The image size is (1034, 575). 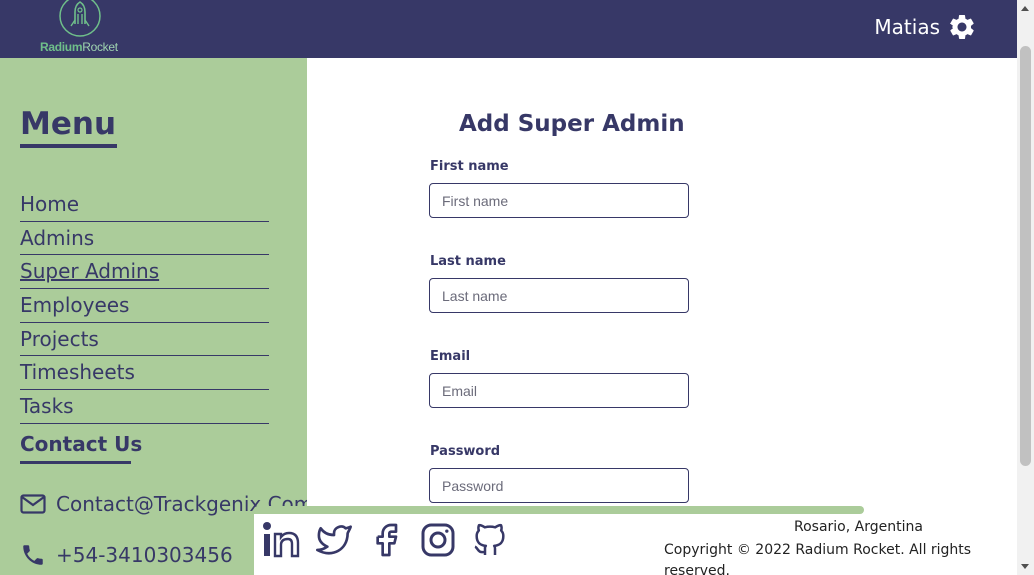 I want to click on instagram-icon, so click(x=438, y=540).